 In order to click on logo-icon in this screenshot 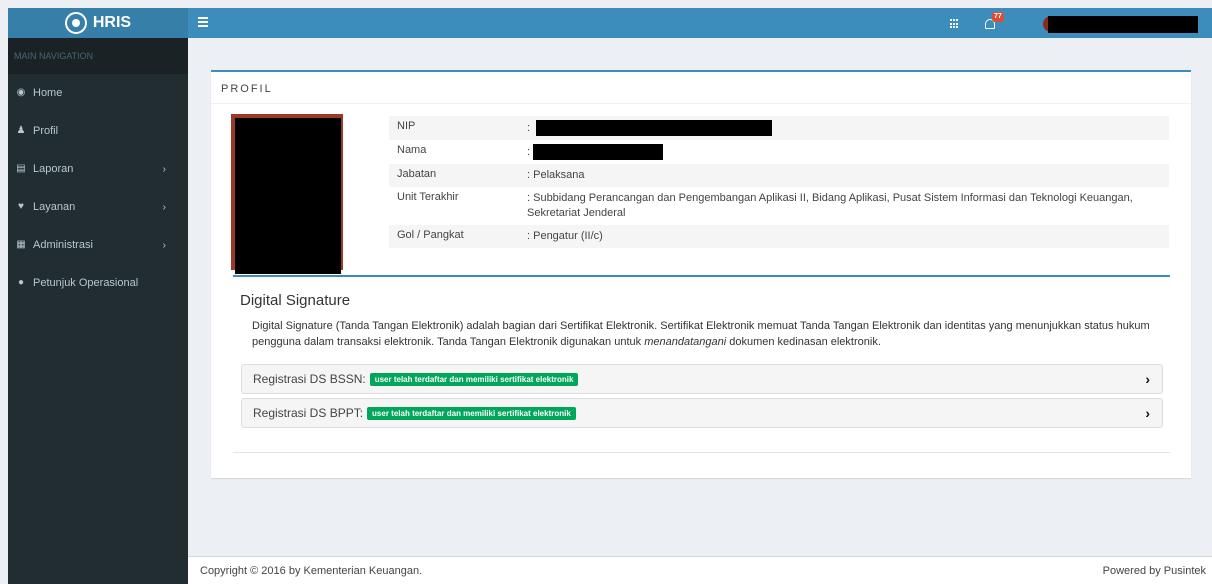, I will do `click(75, 23)`.